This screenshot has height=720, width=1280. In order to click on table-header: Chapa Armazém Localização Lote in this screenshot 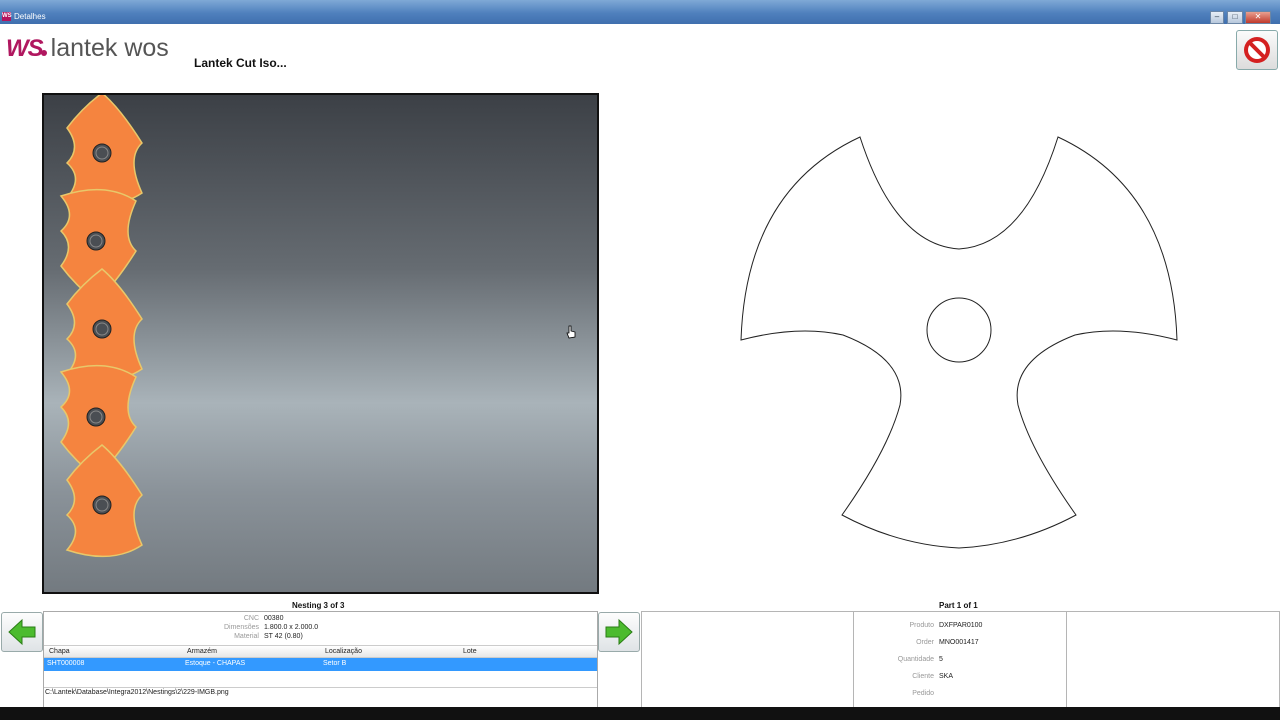, I will do `click(320, 651)`.